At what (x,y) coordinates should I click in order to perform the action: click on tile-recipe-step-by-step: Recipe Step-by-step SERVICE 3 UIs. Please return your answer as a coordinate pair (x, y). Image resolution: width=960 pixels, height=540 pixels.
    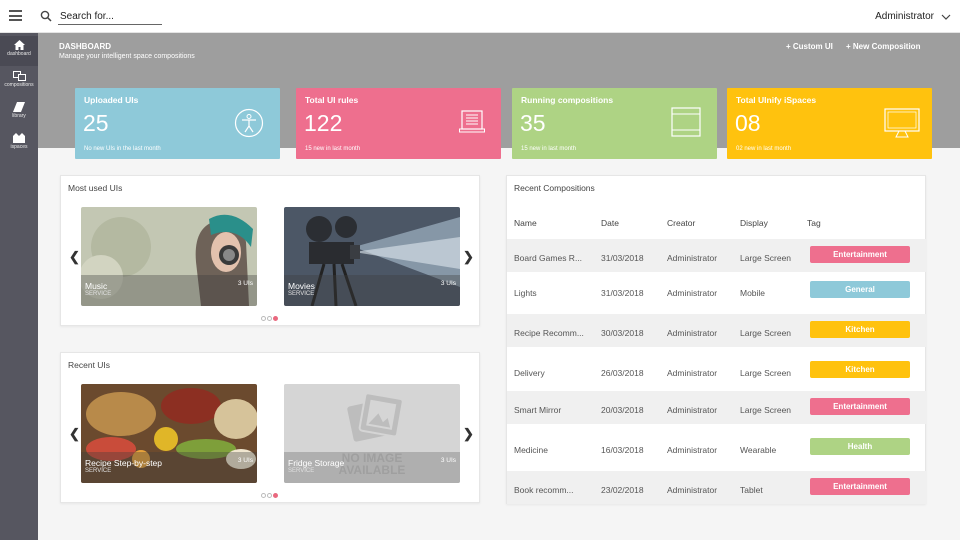
    Looking at the image, I should click on (169, 433).